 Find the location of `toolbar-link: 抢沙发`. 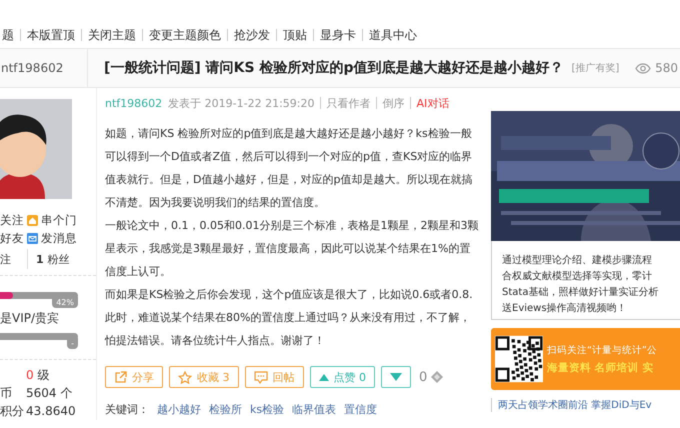

toolbar-link: 抢沙发 is located at coordinates (252, 35).